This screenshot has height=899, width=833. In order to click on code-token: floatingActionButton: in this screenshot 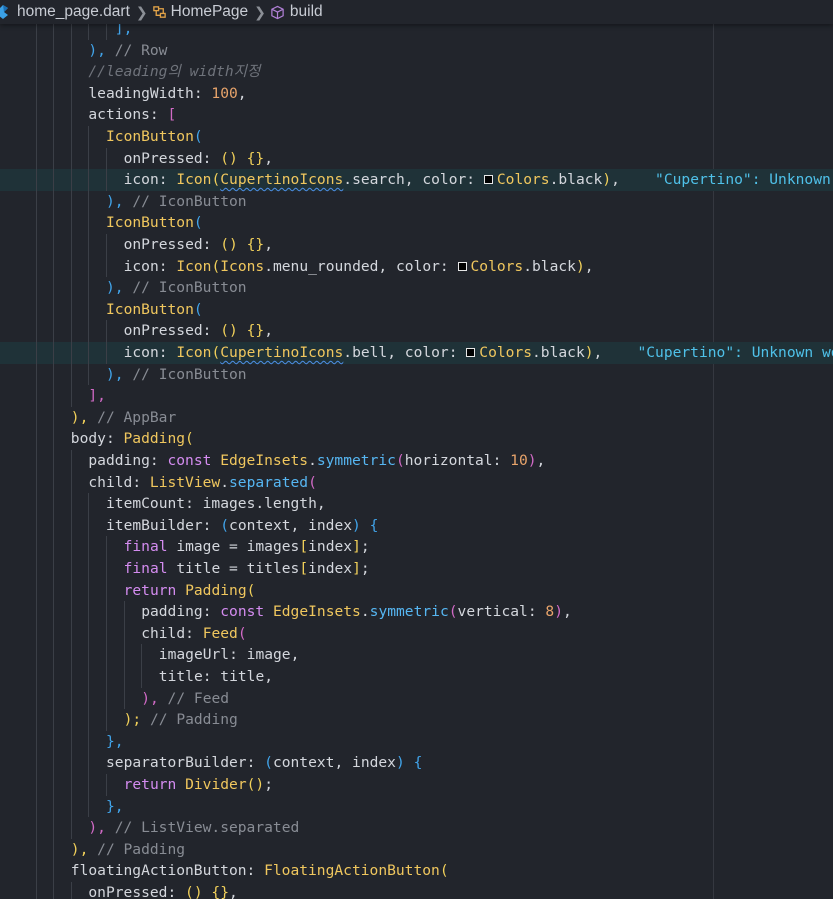, I will do `click(167, 871)`.